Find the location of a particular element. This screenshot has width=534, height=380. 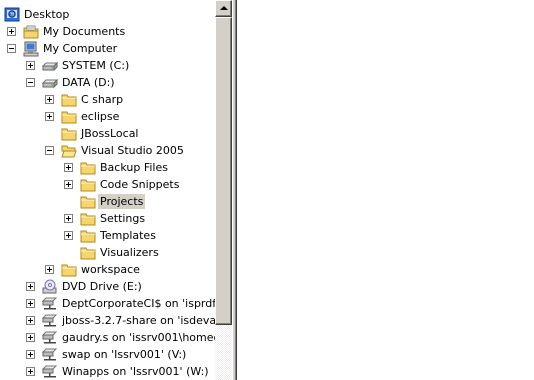

tree-item-label: Winapps on 'Issrv001' (W:) is located at coordinates (135, 371).